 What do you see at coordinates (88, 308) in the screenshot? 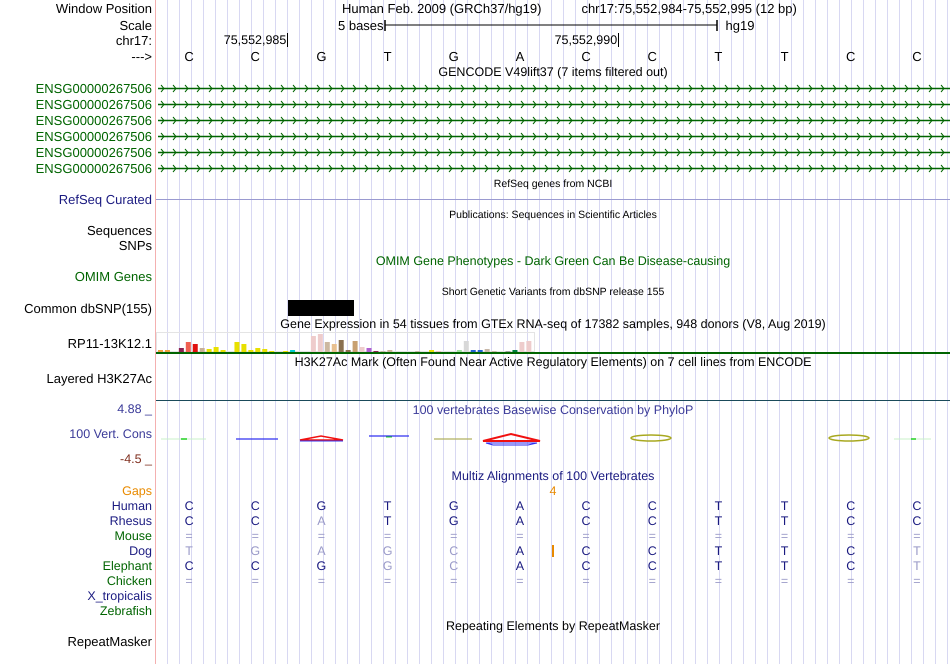
I see `track-label: Common dbSNP(155)` at bounding box center [88, 308].